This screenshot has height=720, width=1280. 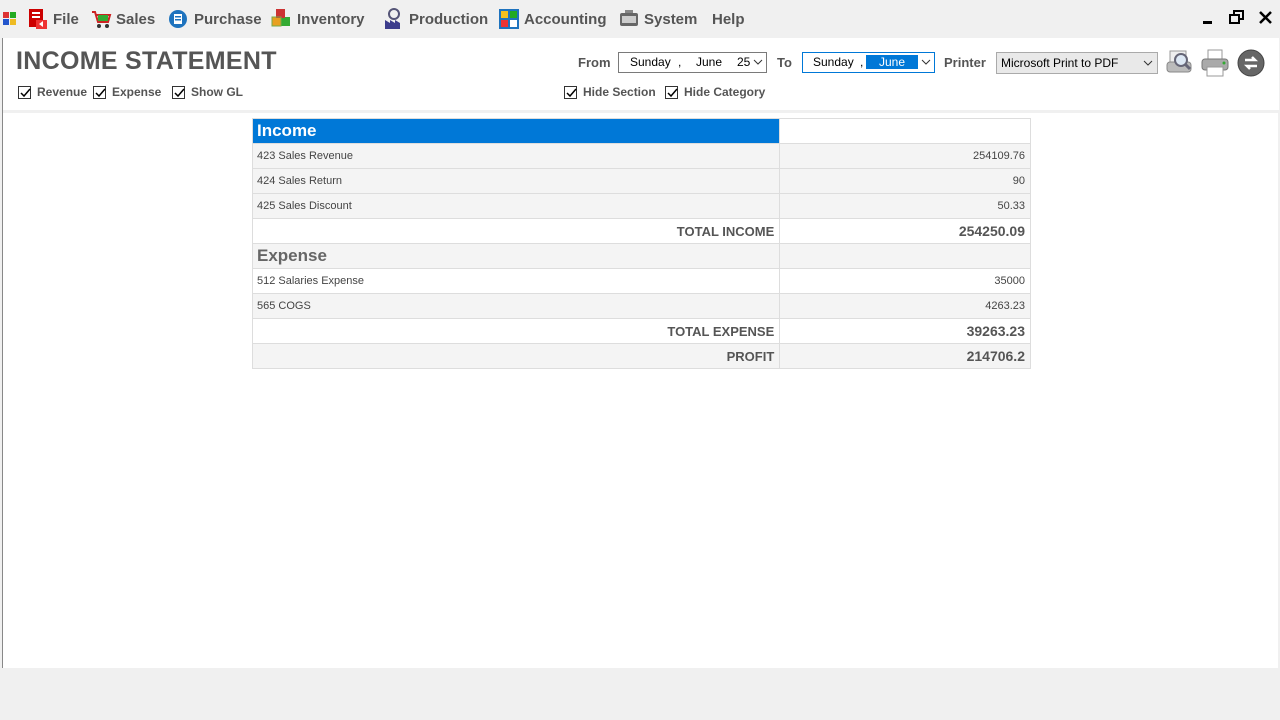 What do you see at coordinates (449, 19) in the screenshot?
I see `menu-label: Production` at bounding box center [449, 19].